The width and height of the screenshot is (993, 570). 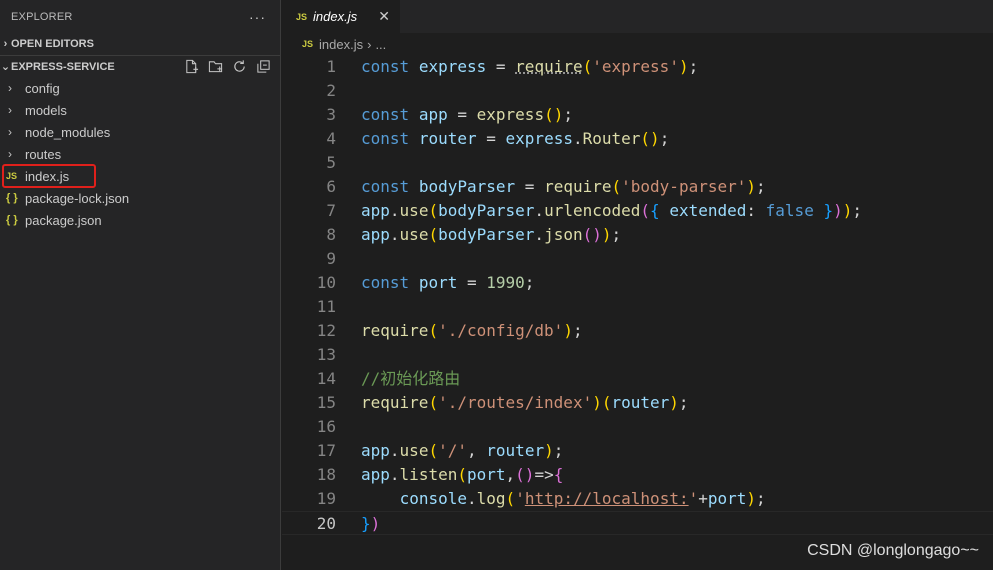 What do you see at coordinates (331, 186) in the screenshot?
I see `line-number: 6` at bounding box center [331, 186].